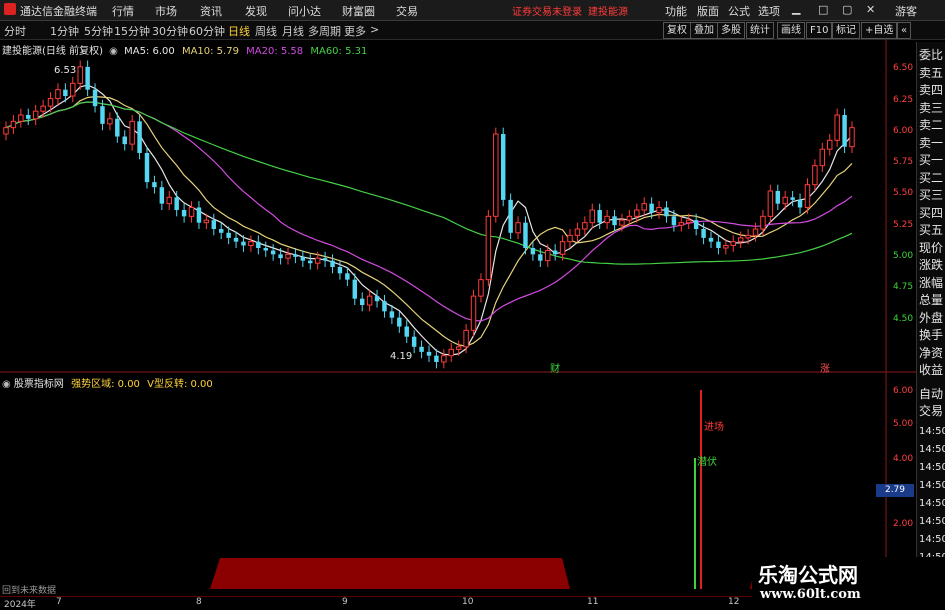 This screenshot has height=610, width=945. I want to click on period-tab-daily: 日线, so click(239, 31).